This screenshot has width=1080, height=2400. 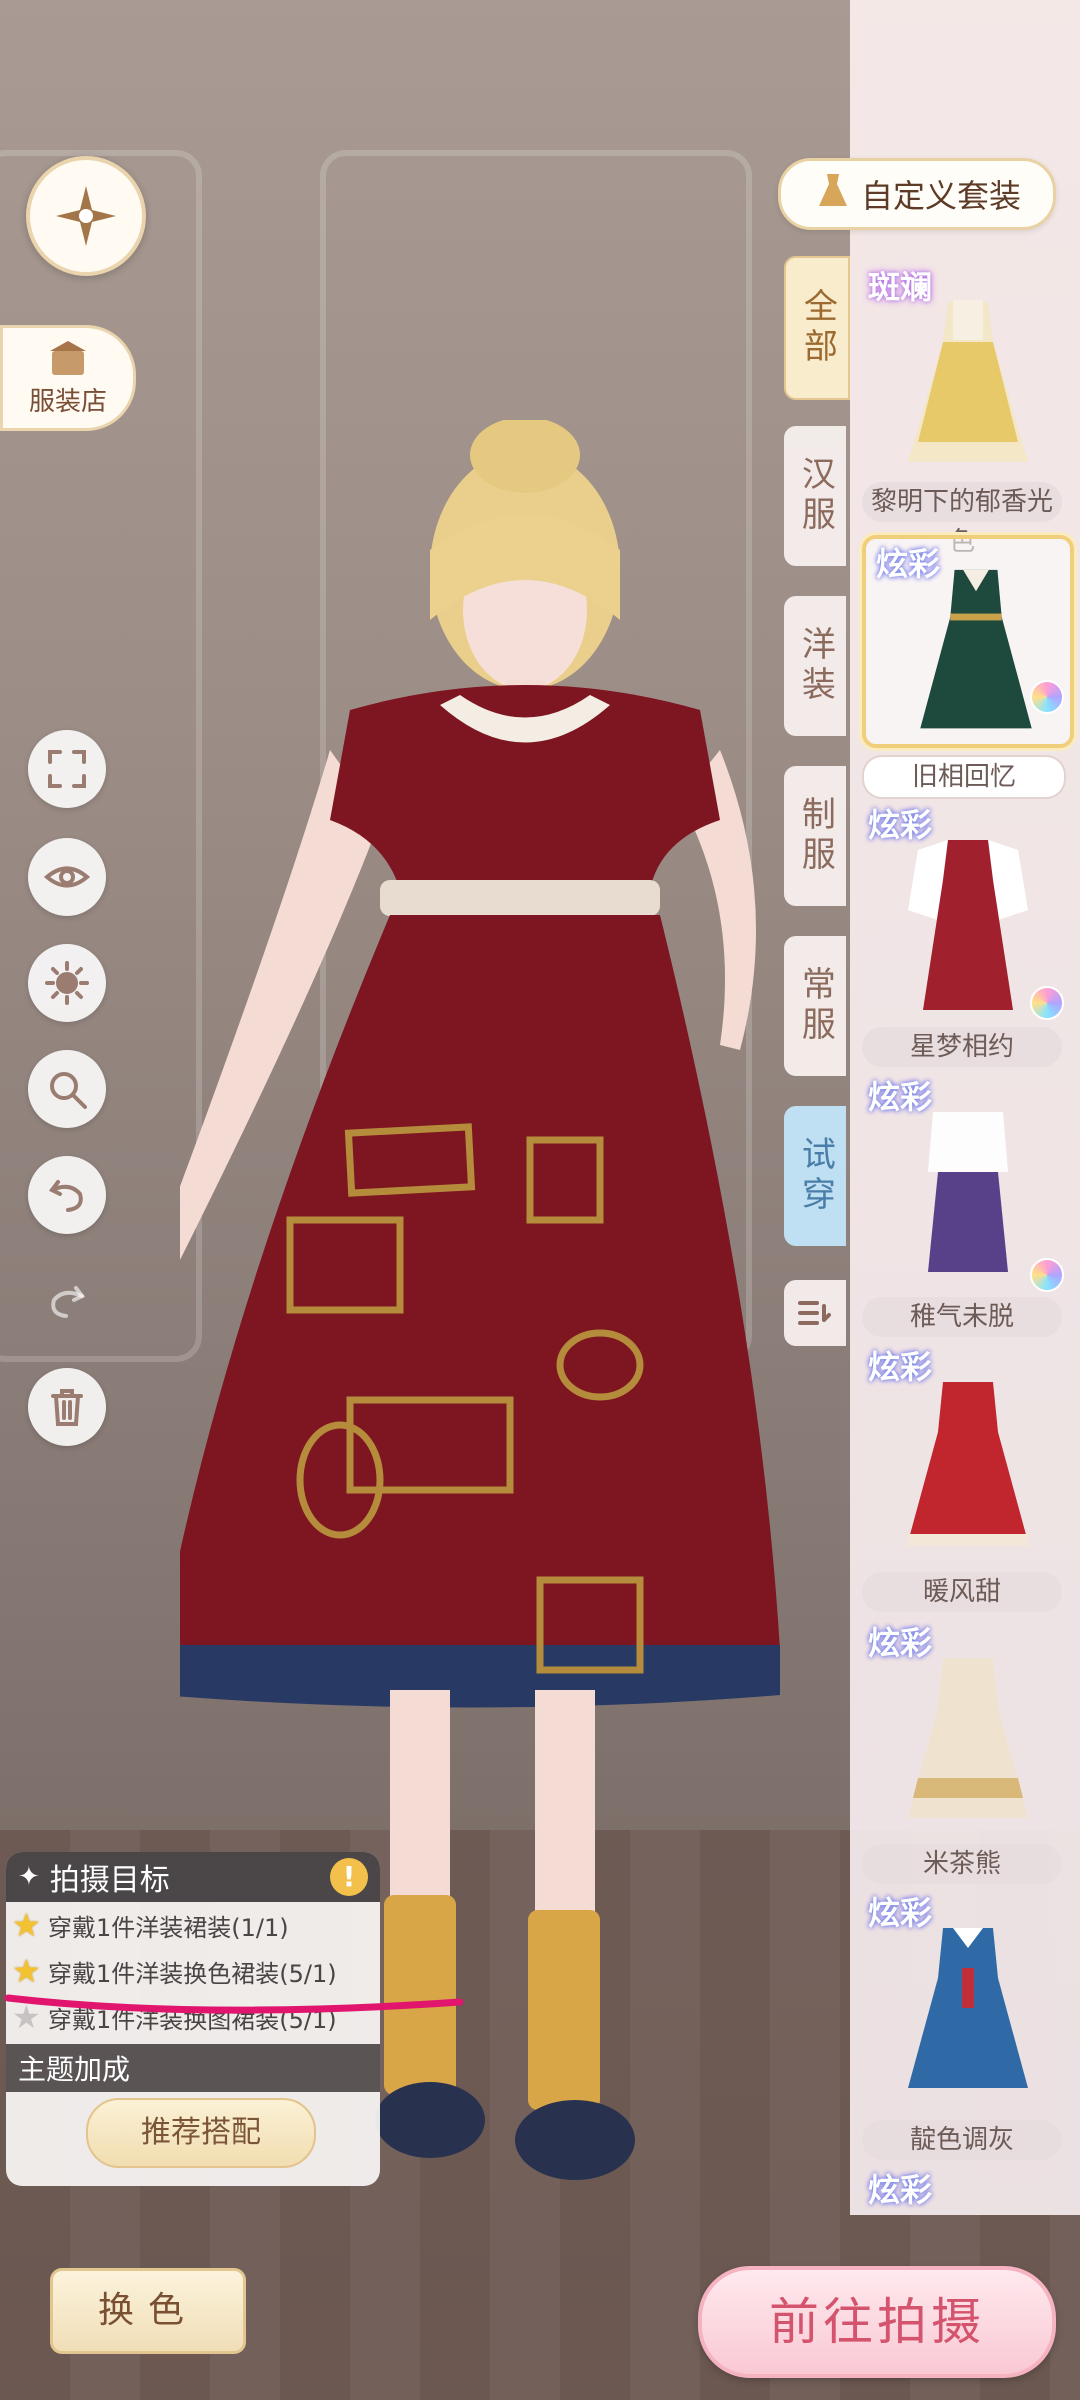 I want to click on tab-try-on-label: 试穿, so click(x=815, y=1176).